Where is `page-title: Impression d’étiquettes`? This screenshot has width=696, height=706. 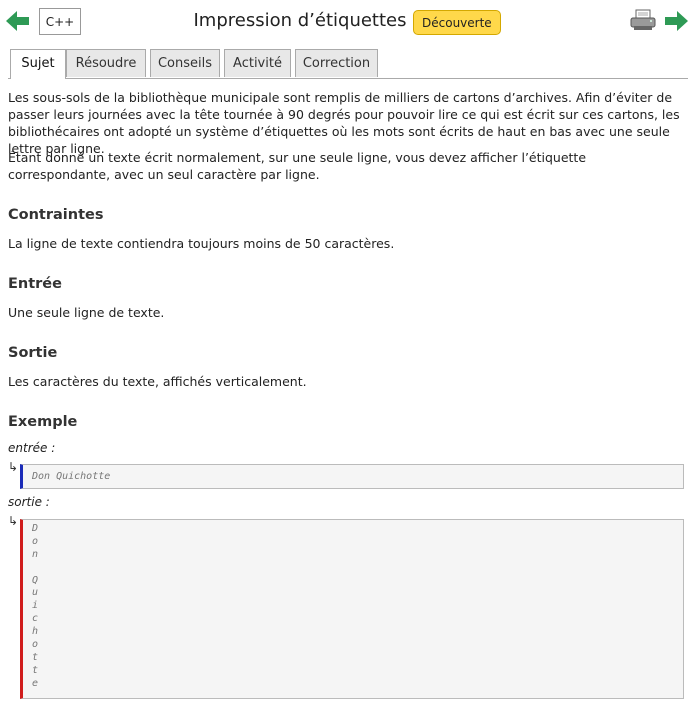
page-title: Impression d’étiquettes is located at coordinates (300, 20).